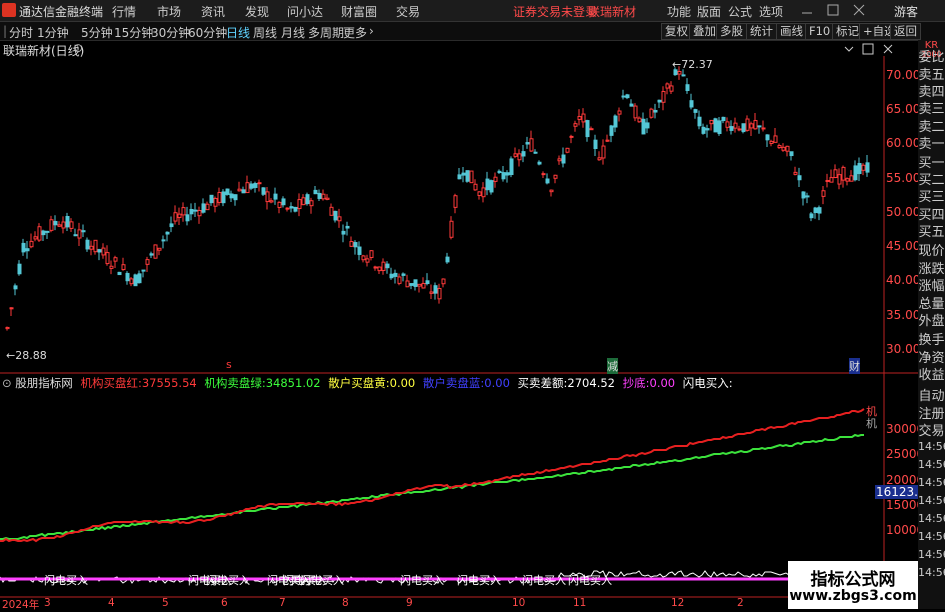 Image resolution: width=945 pixels, height=612 pixels. Describe the element at coordinates (931, 429) in the screenshot. I see `tab-trade: 交易` at that location.